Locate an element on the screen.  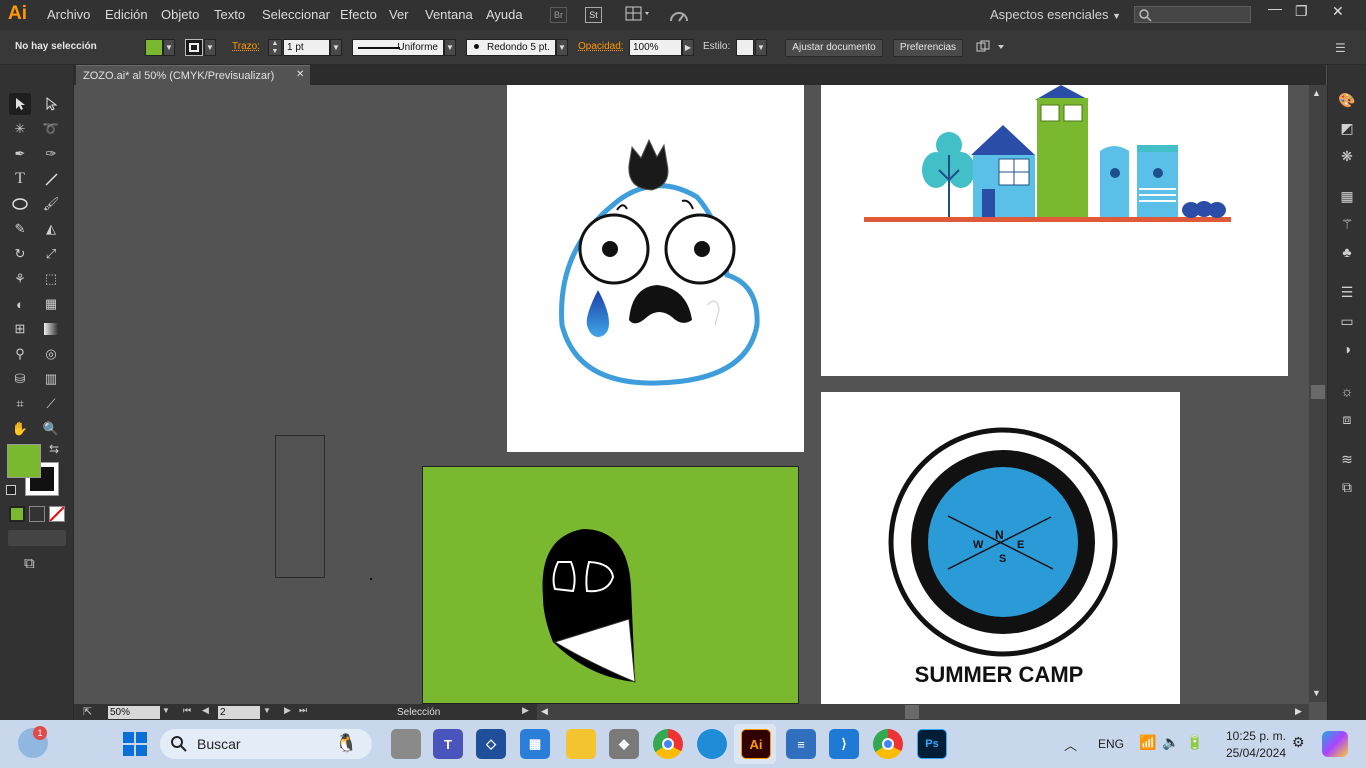
store-icon: ▦ is located at coordinates (535, 744).